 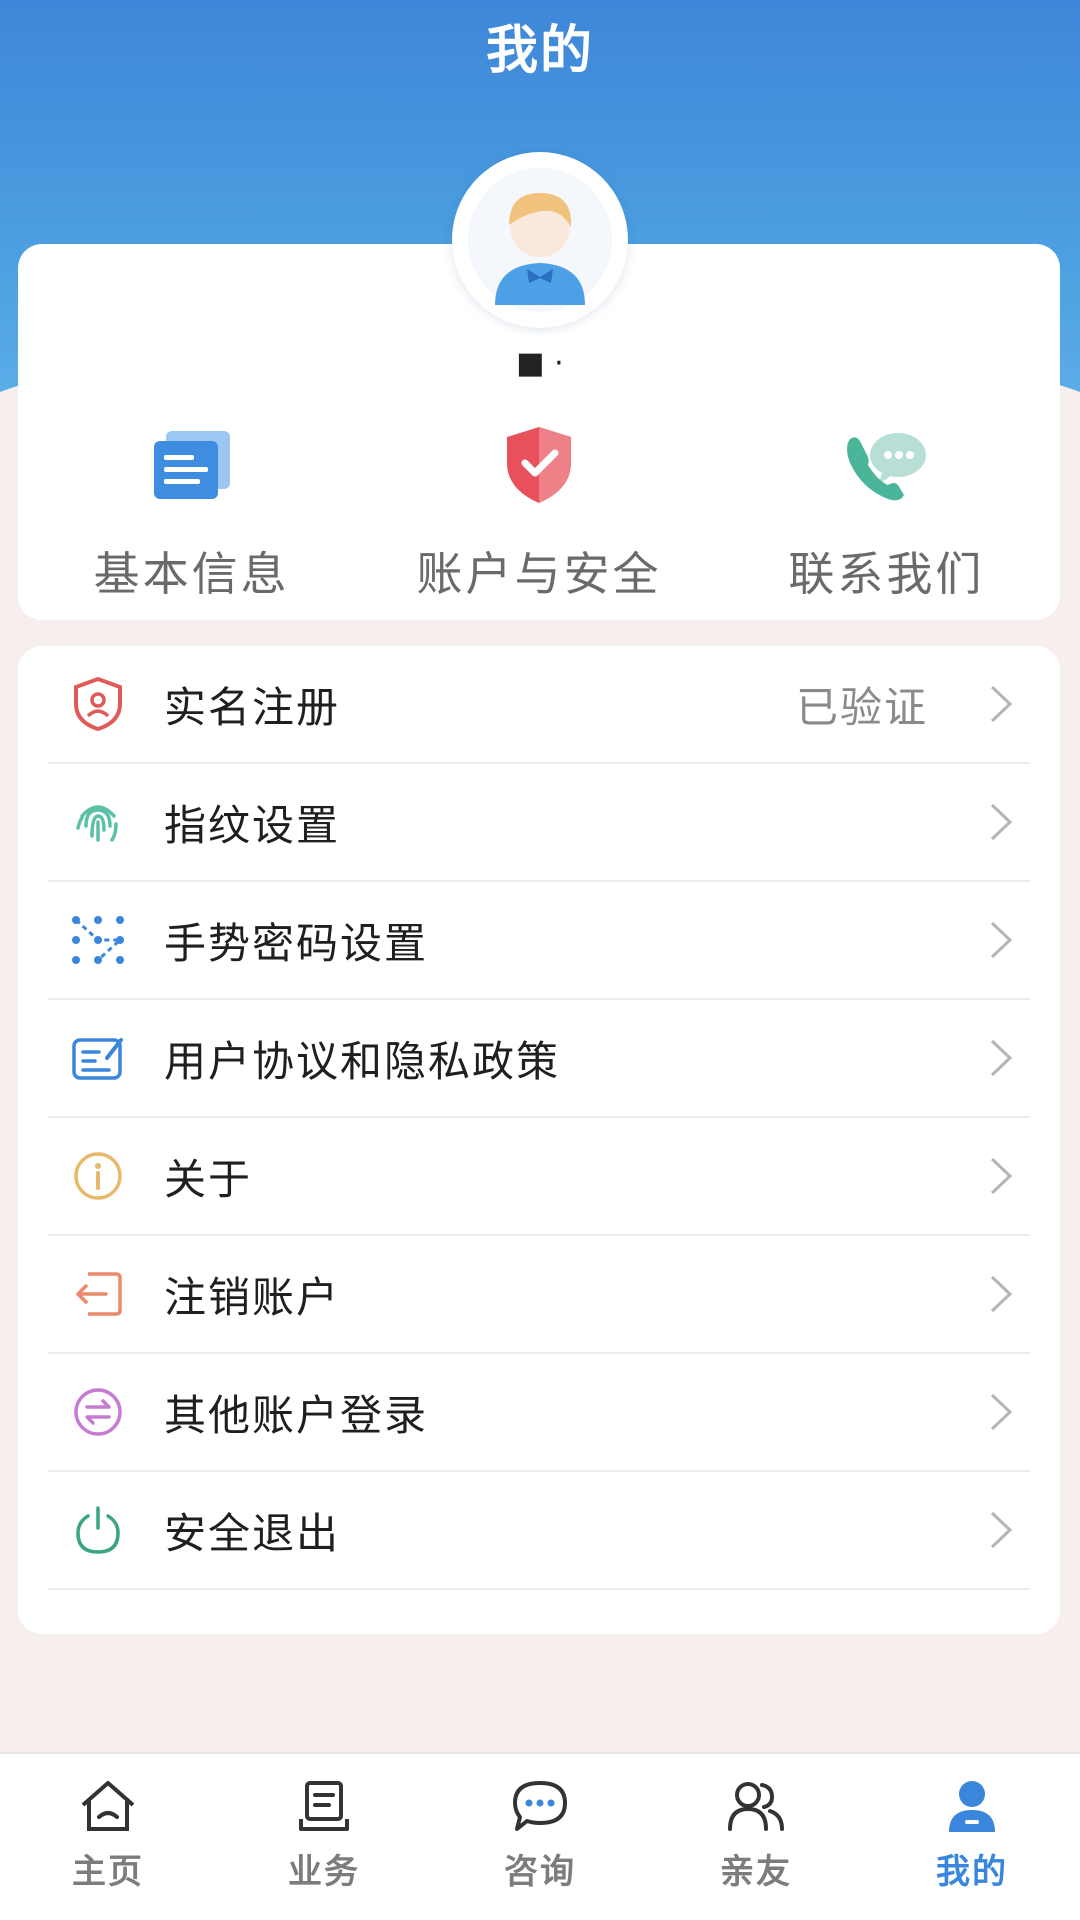 What do you see at coordinates (539, 574) in the screenshot?
I see `quick-label: 账户与安全` at bounding box center [539, 574].